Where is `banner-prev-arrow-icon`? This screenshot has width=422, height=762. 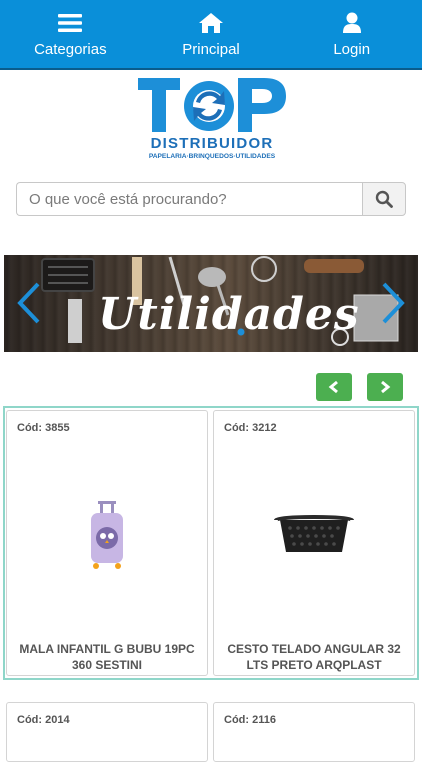
banner-prev-arrow-icon is located at coordinates (29, 303).